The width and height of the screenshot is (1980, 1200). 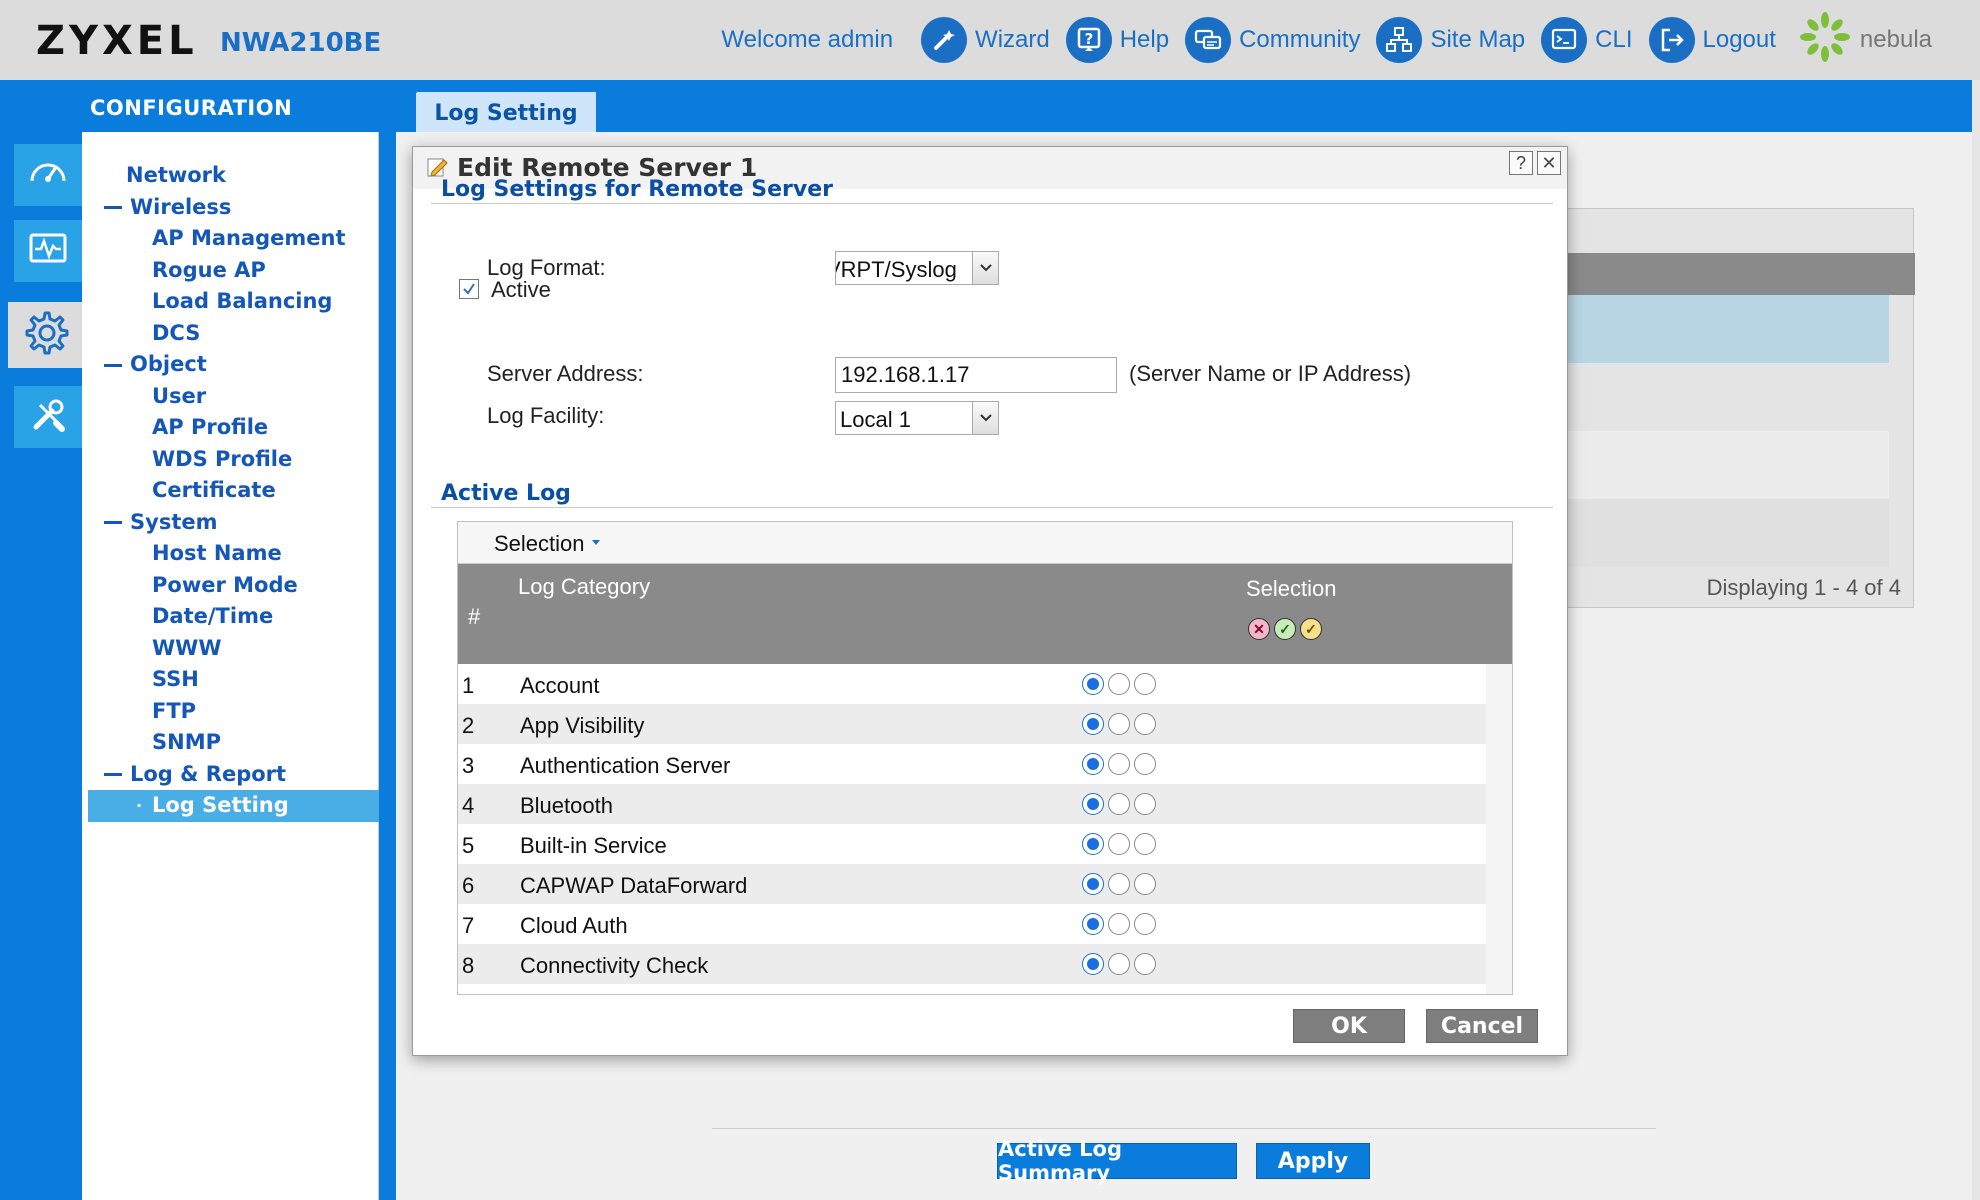 What do you see at coordinates (233, 806) in the screenshot?
I see `sidebar-item: · Log Setting` at bounding box center [233, 806].